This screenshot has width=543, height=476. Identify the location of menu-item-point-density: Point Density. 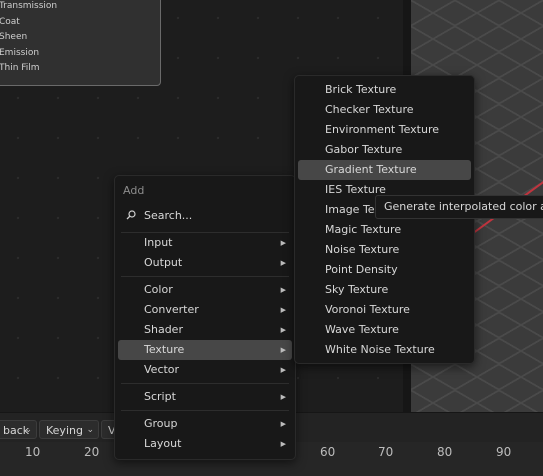
(384, 270).